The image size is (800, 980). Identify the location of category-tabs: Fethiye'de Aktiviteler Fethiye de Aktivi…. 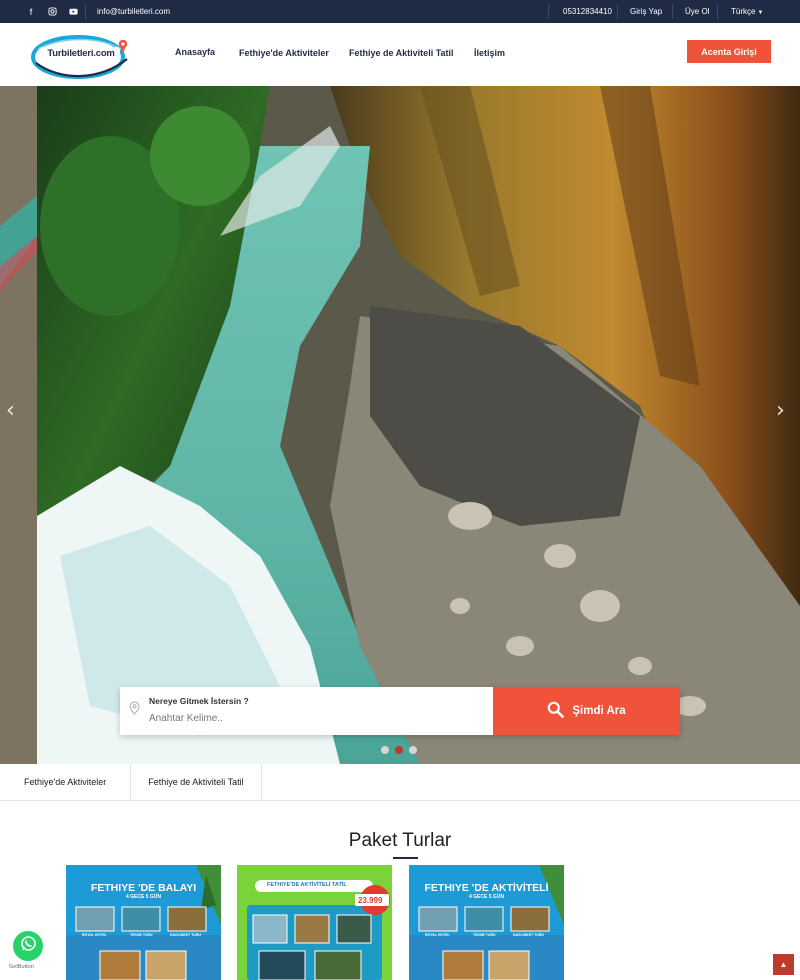
(400, 782).